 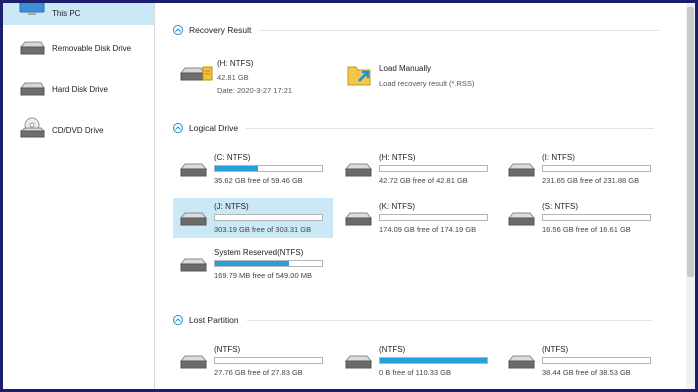 I want to click on drive-name: (J: NTFS), so click(x=231, y=206).